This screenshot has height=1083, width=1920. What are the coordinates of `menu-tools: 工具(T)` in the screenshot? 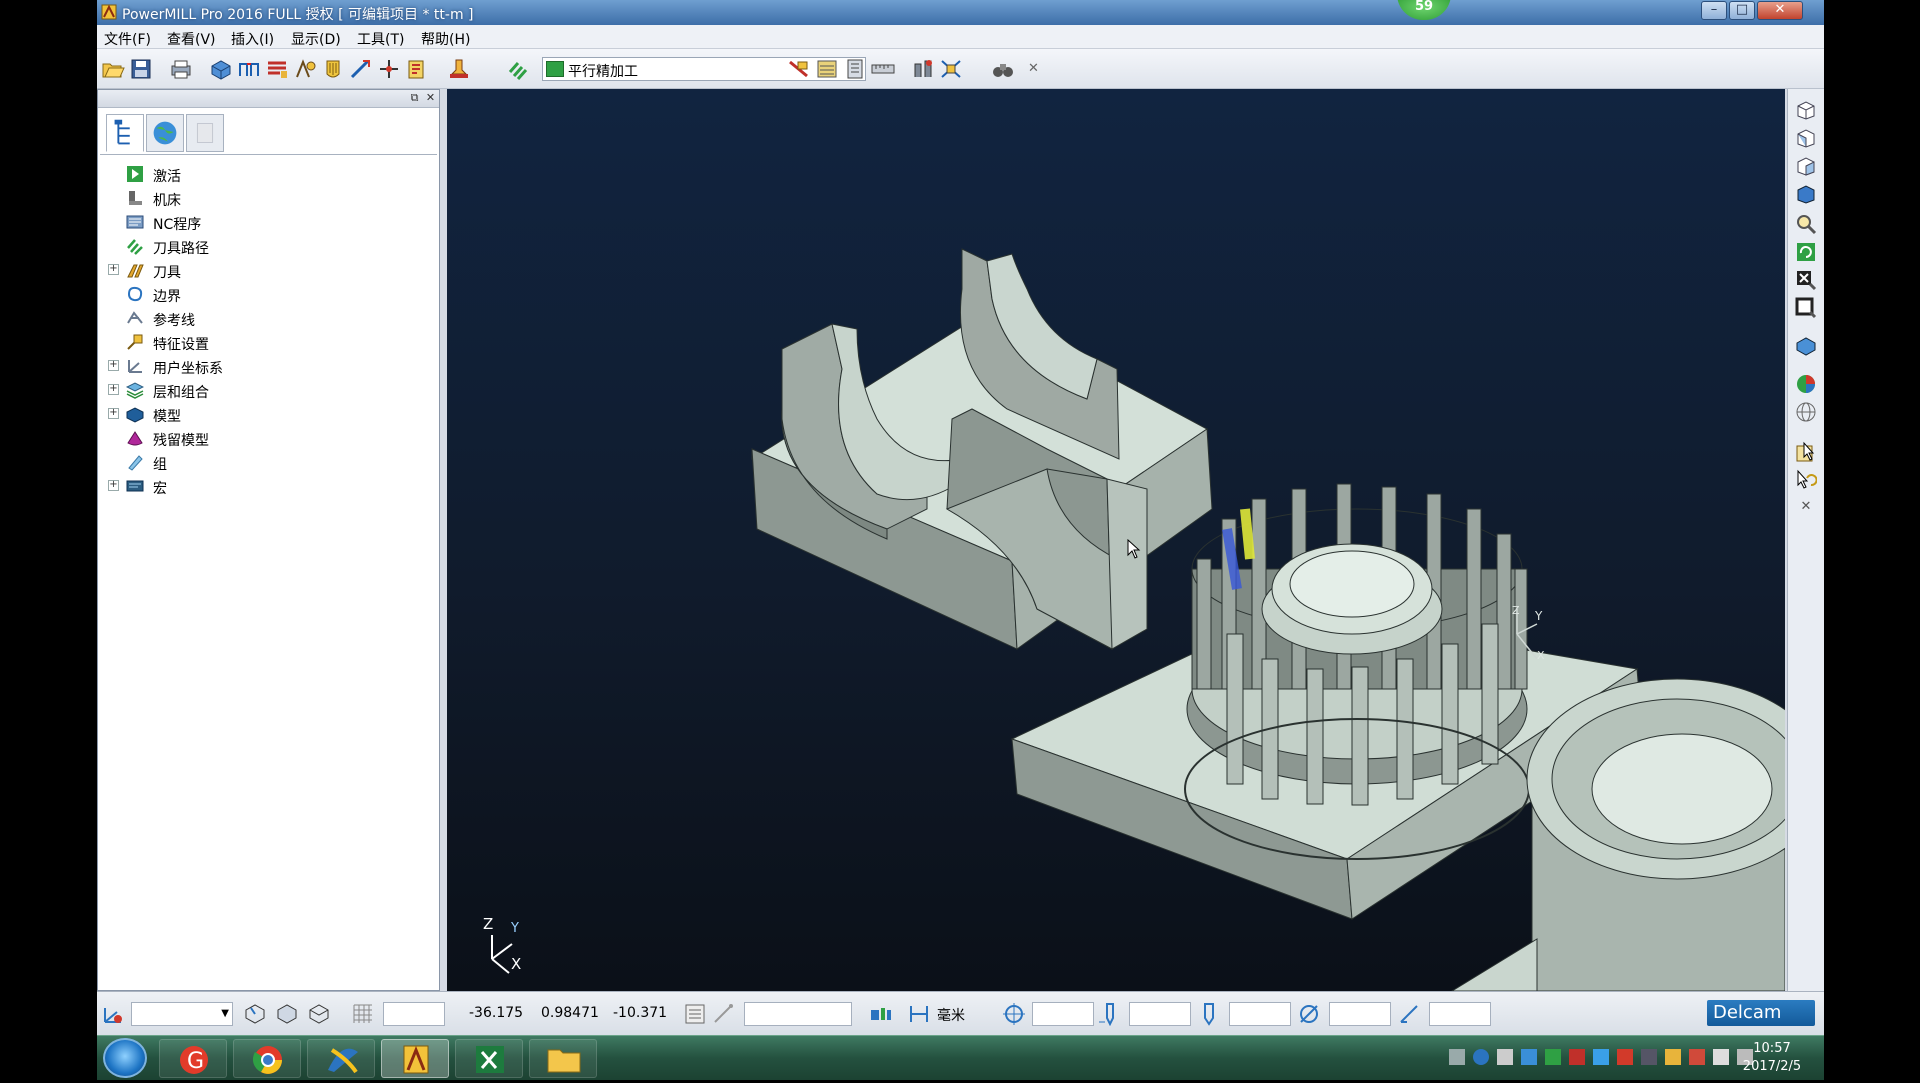 It's located at (380, 39).